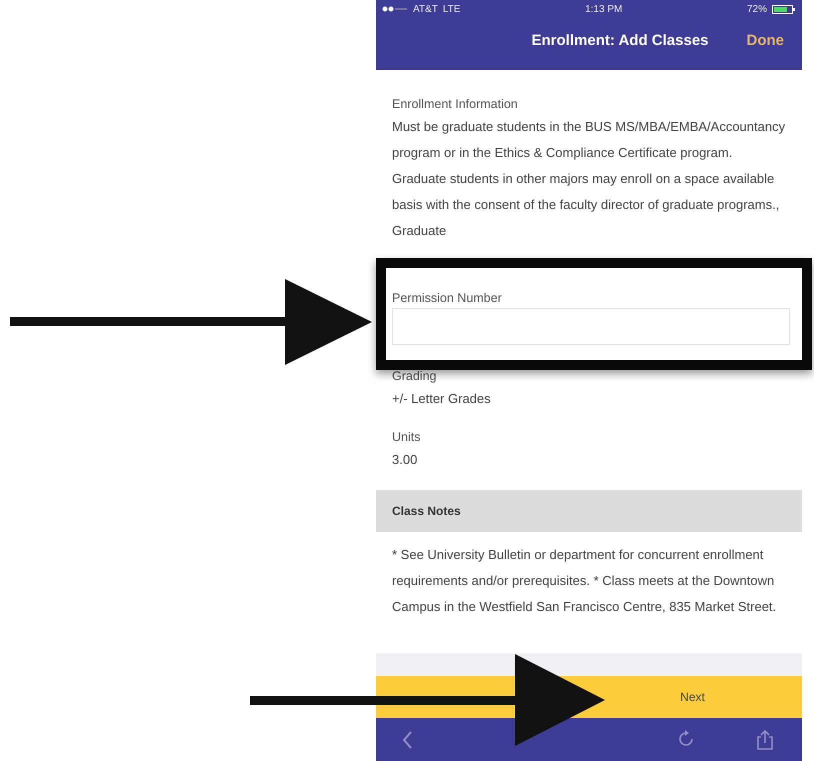 Image resolution: width=814 pixels, height=761 pixels. Describe the element at coordinates (756, 9) in the screenshot. I see `battery-percent: 72%` at that location.